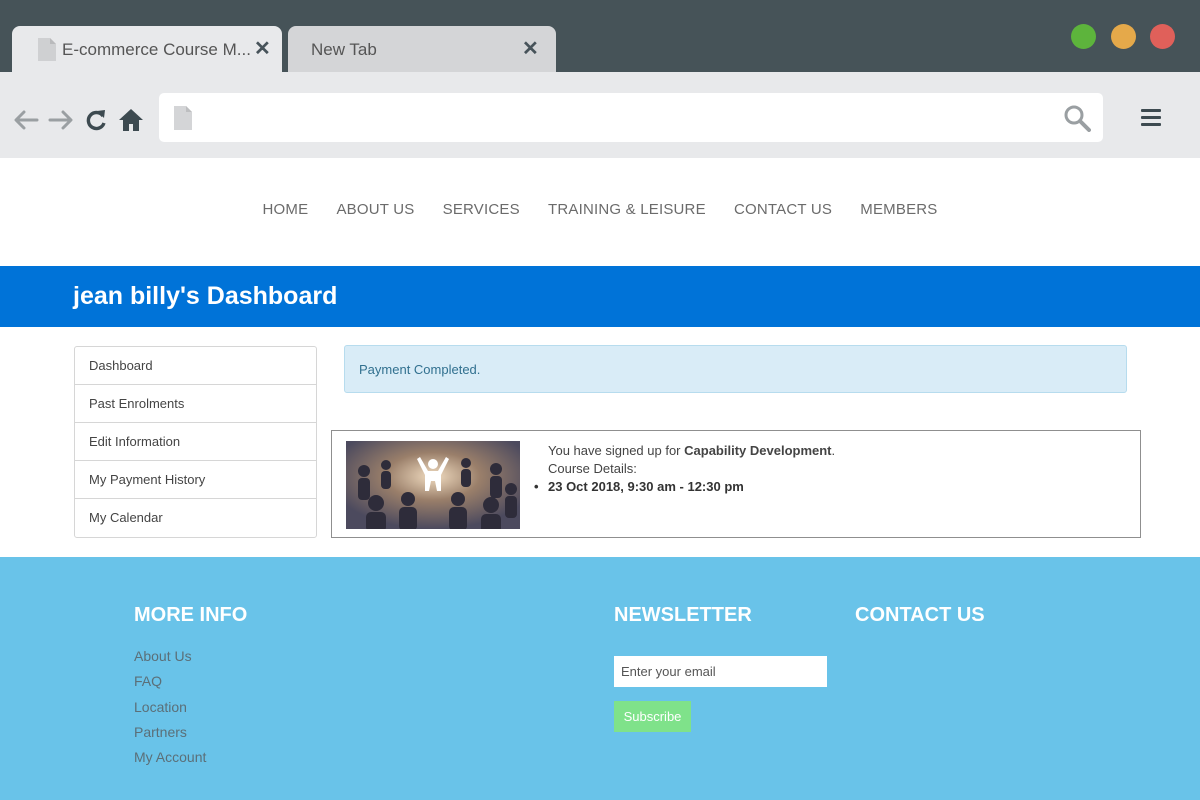 This screenshot has height=800, width=1200. What do you see at coordinates (61, 120) in the screenshot?
I see `forward-arrow-icon` at bounding box center [61, 120].